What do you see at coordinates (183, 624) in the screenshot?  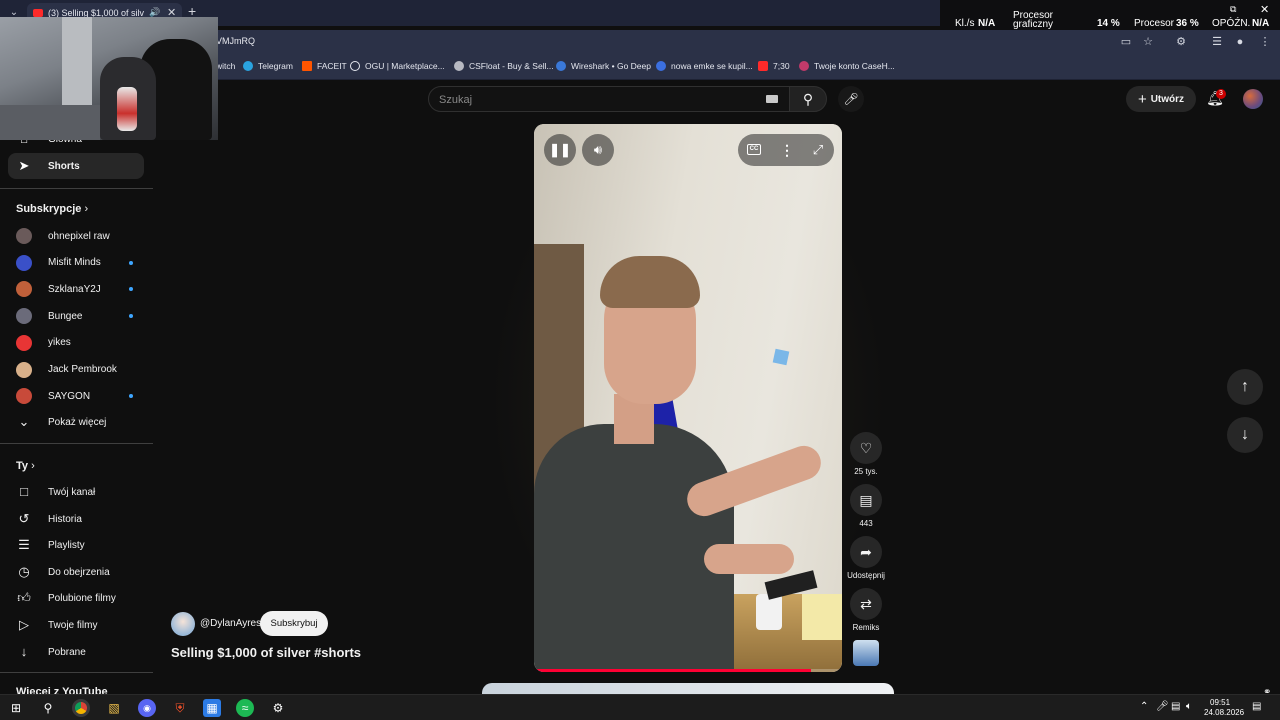 I see `channel-avatar` at bounding box center [183, 624].